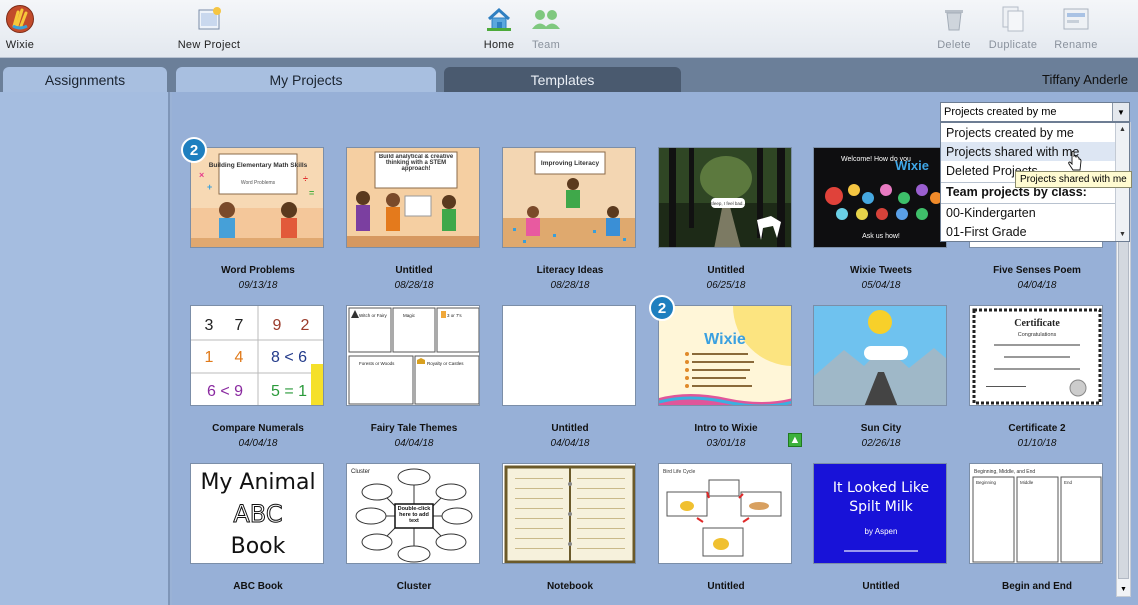 This screenshot has height=605, width=1138. Describe the element at coordinates (289, 357) in the screenshot. I see `svg-text: 8 < 6` at that location.